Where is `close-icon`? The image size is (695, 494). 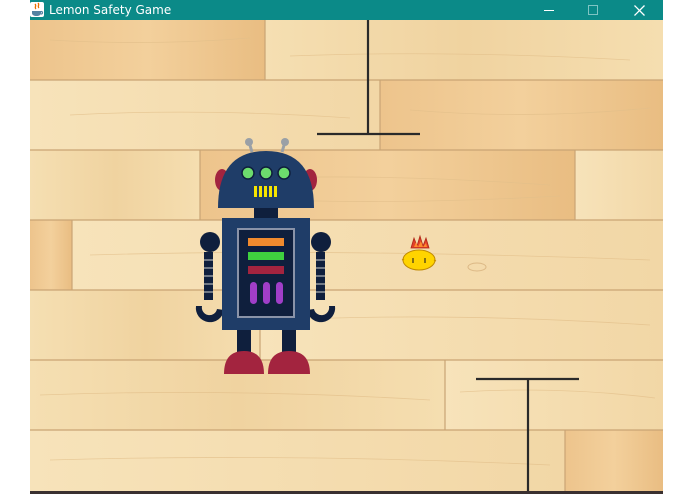
close-icon is located at coordinates (639, 10).